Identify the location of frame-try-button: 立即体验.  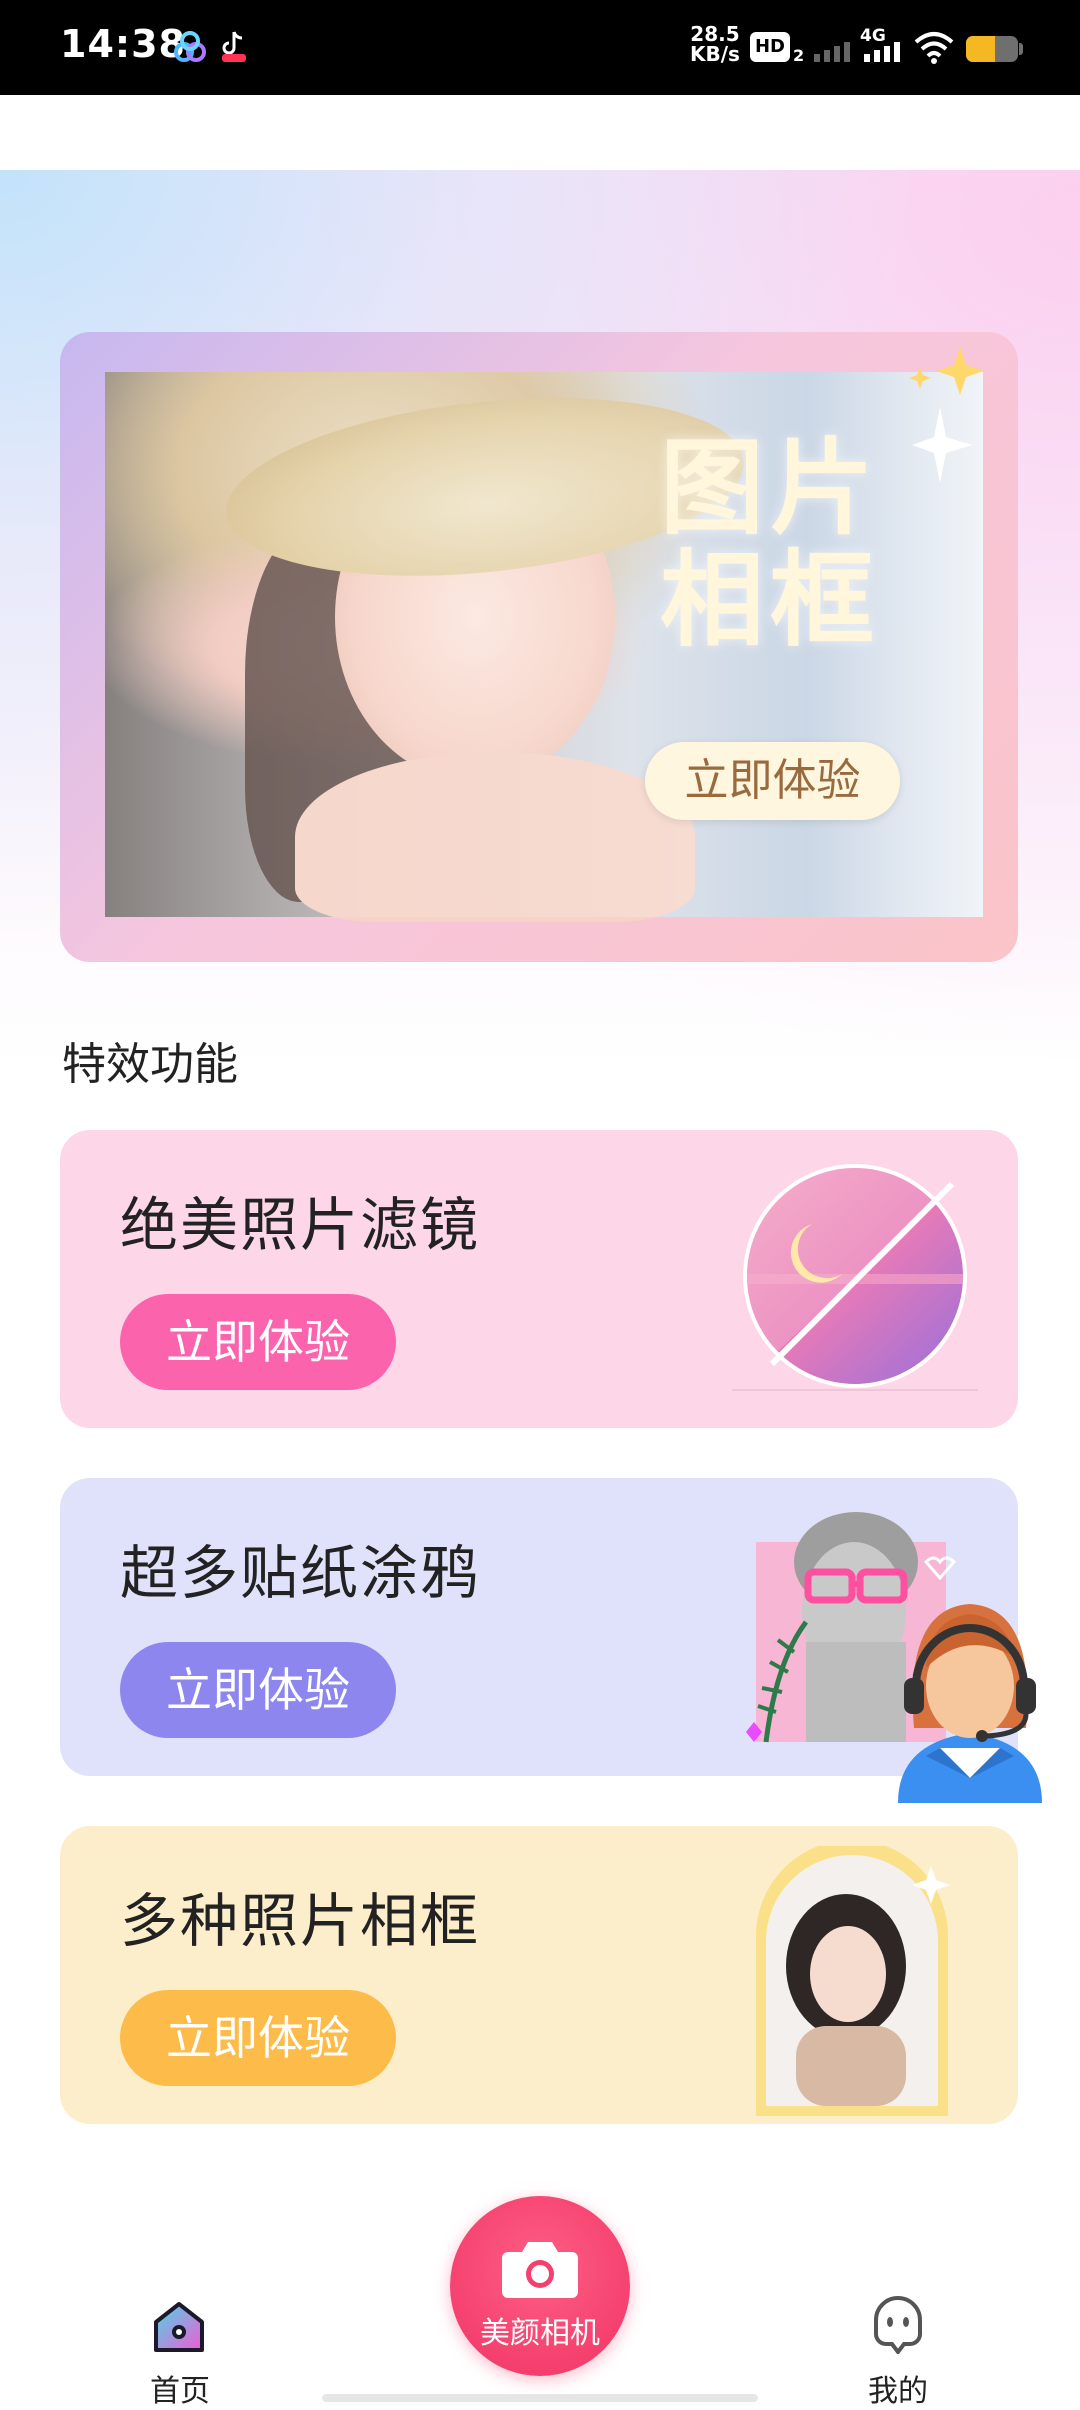
(258, 2038).